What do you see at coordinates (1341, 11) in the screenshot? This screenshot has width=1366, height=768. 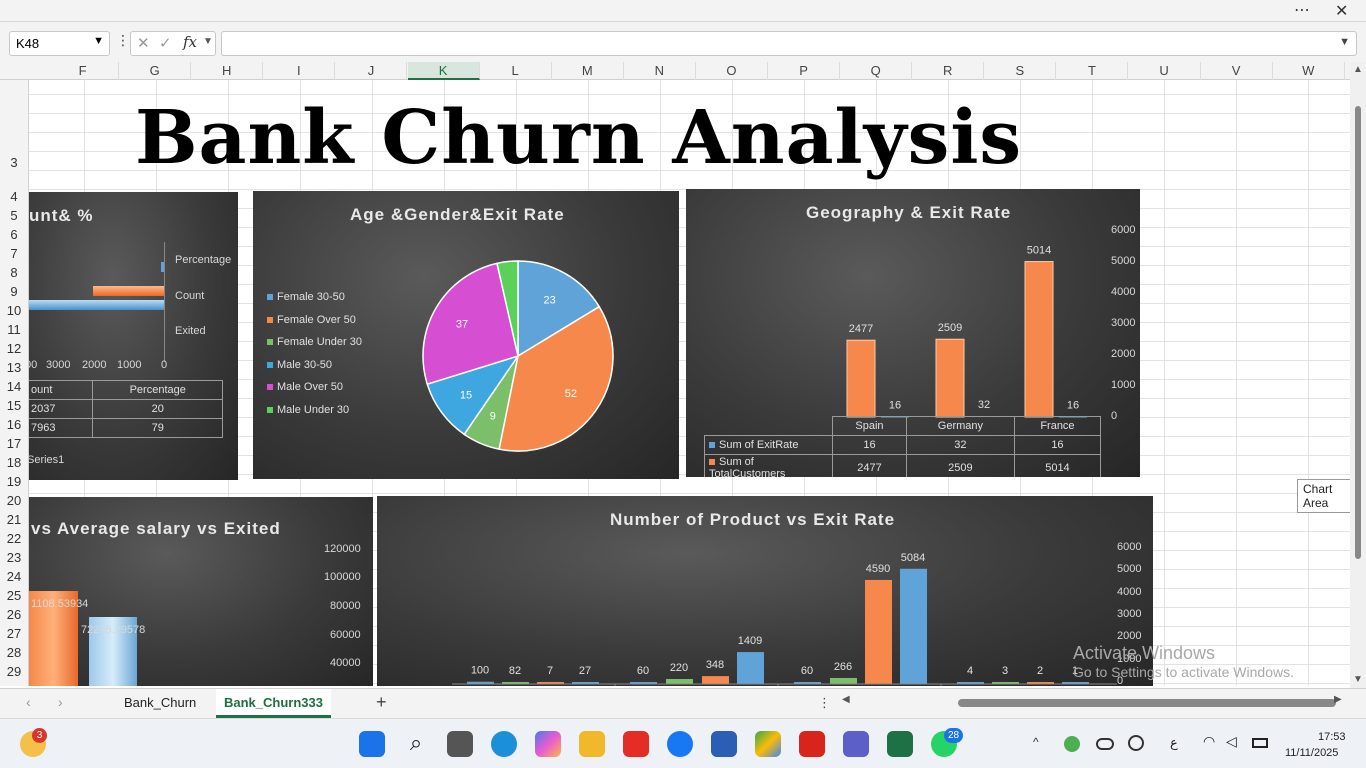 I see `close-icon: ✕` at bounding box center [1341, 11].